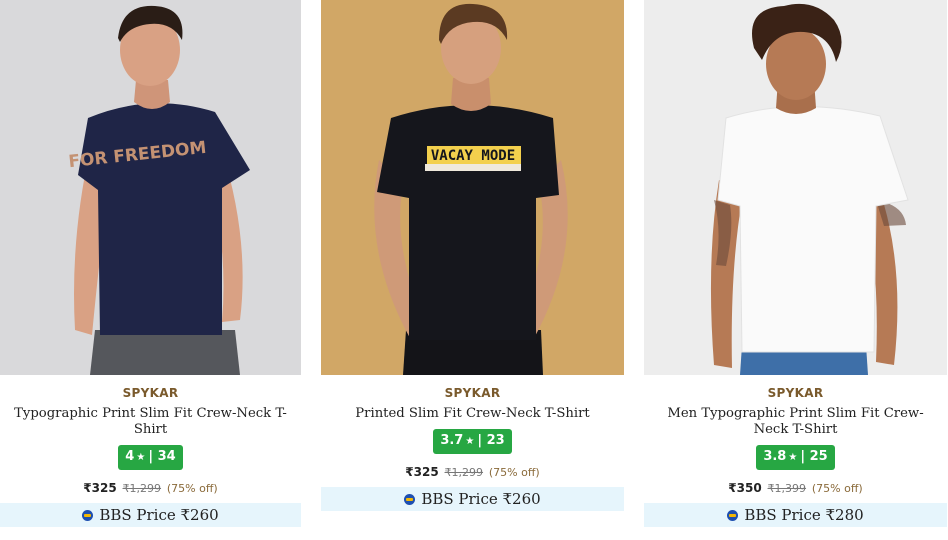 This screenshot has height=540, width=948. Describe the element at coordinates (804, 515) in the screenshot. I see `bbs-price: BBS Price ₹280` at that location.